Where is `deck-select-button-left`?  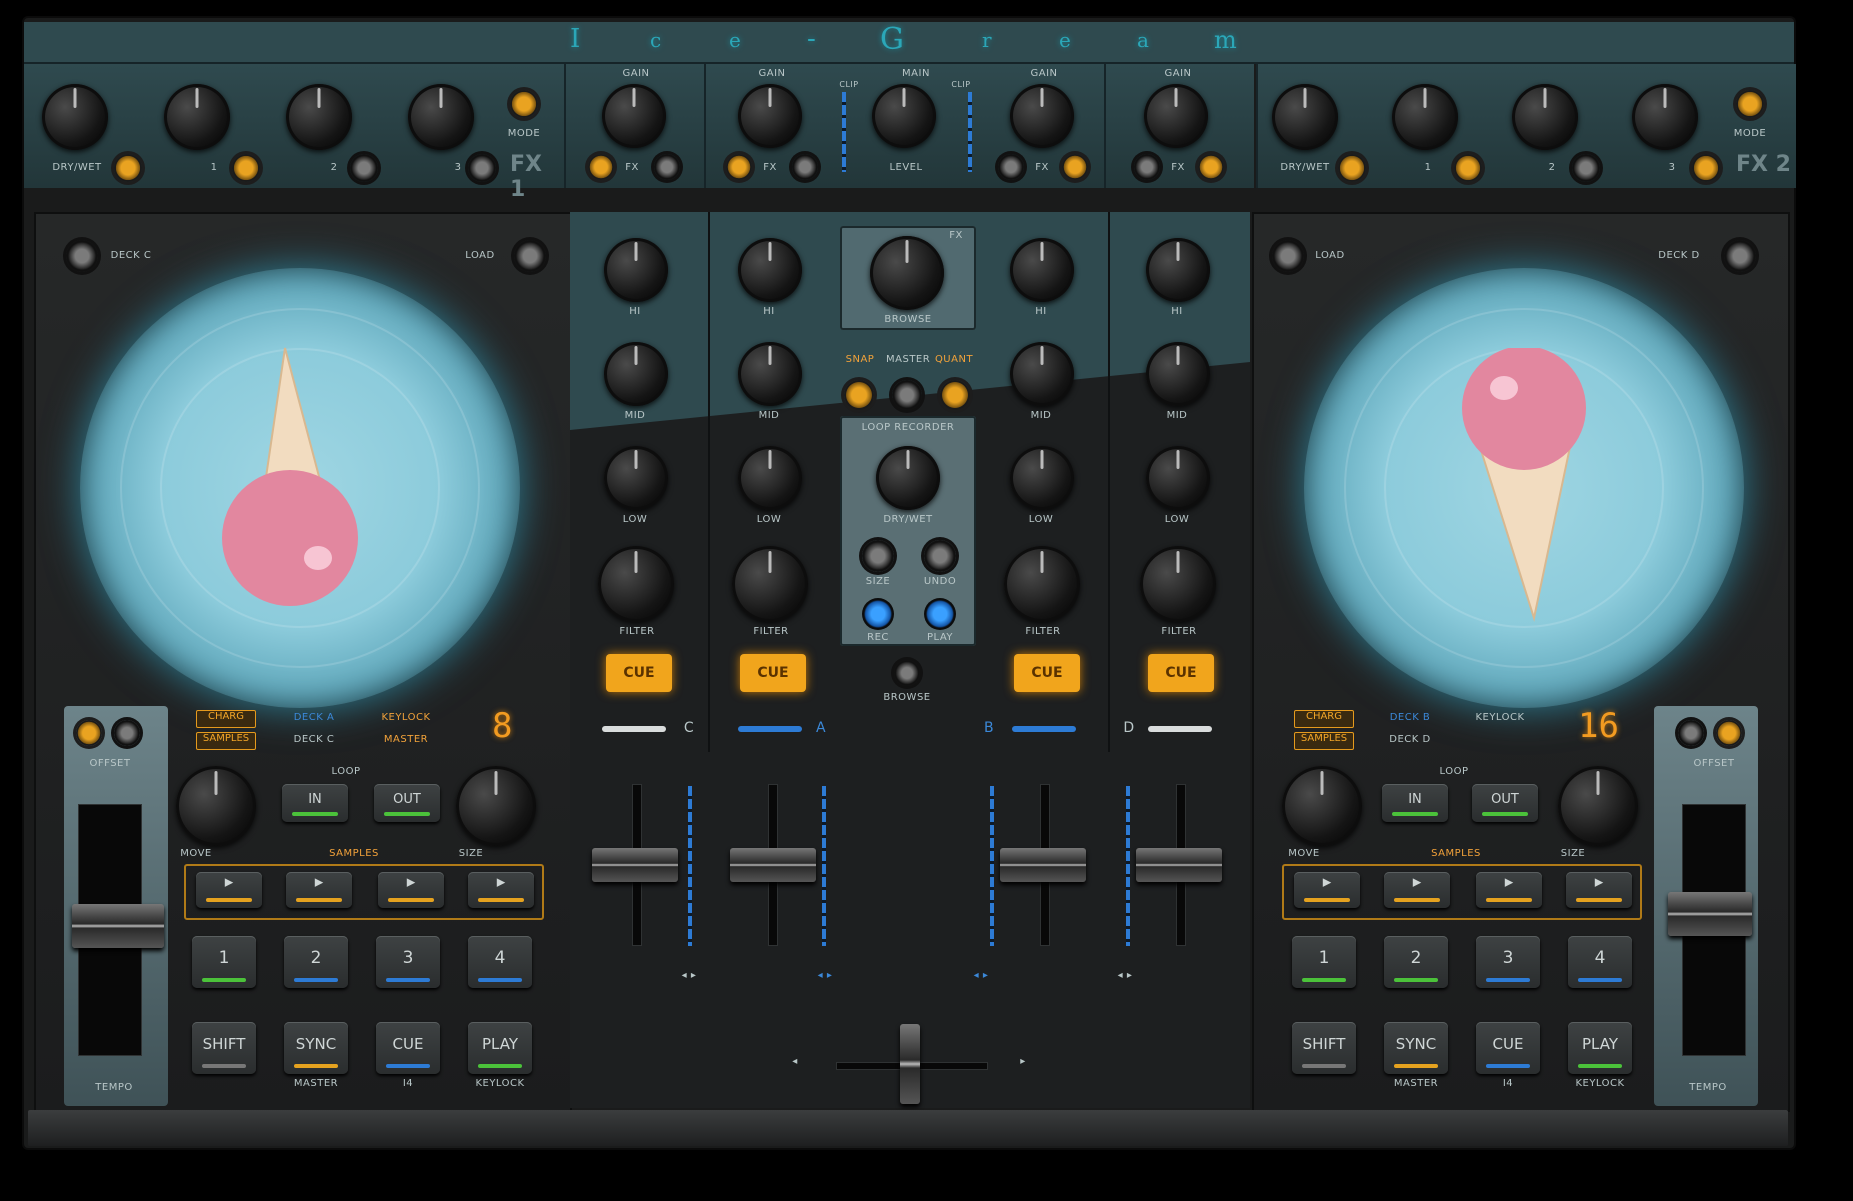
deck-select-button-left is located at coordinates (82, 256).